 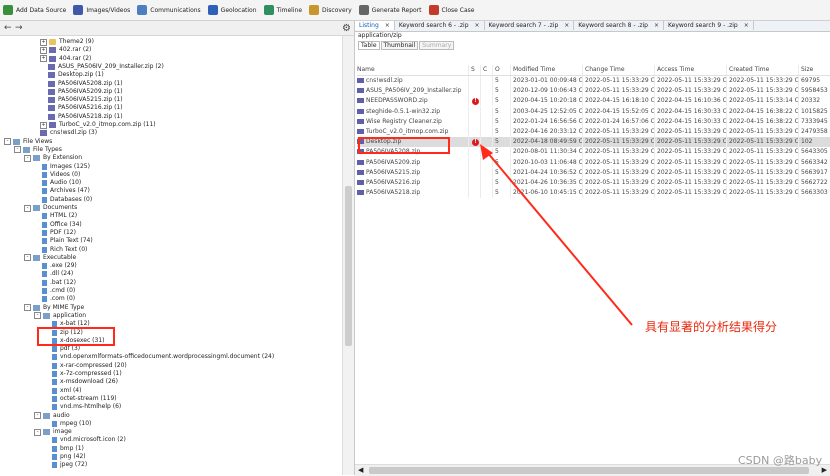 I want to click on annotation-arrow-line, so click(x=559, y=238).